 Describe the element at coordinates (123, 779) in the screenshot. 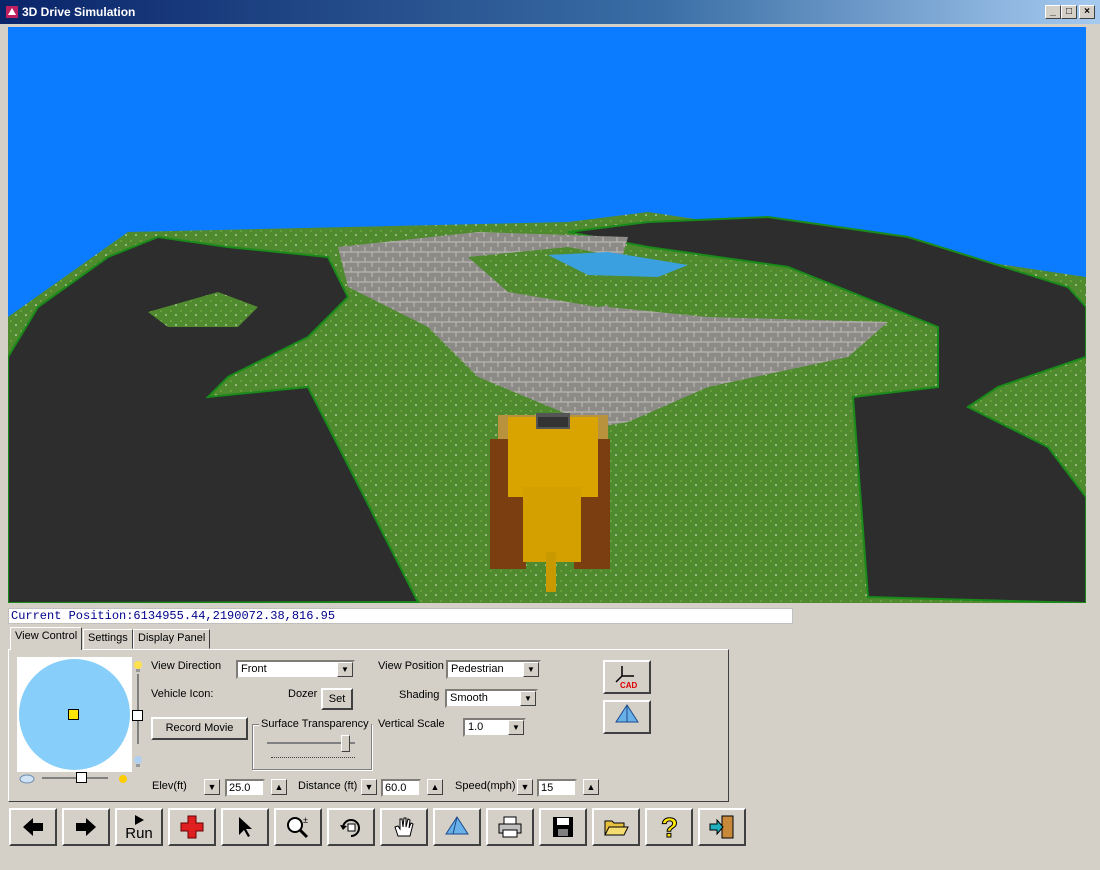

I see `sun-icon` at that location.